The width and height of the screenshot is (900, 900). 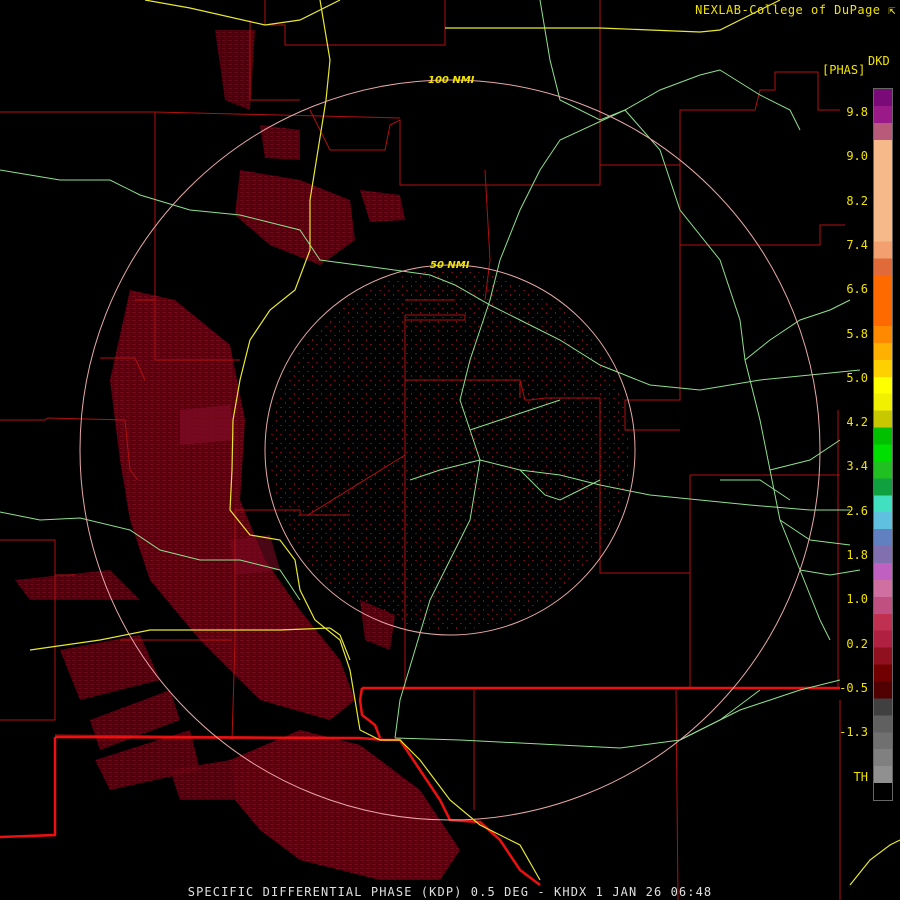 I want to click on units-label: [PHAS], so click(x=844, y=70).